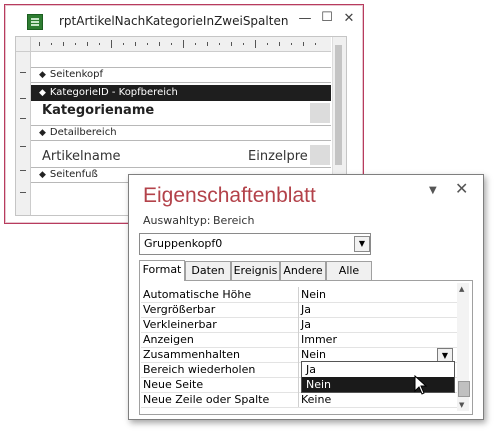 Image resolution: width=494 pixels, height=433 pixels. I want to click on tab-daten: Daten, so click(208, 270).